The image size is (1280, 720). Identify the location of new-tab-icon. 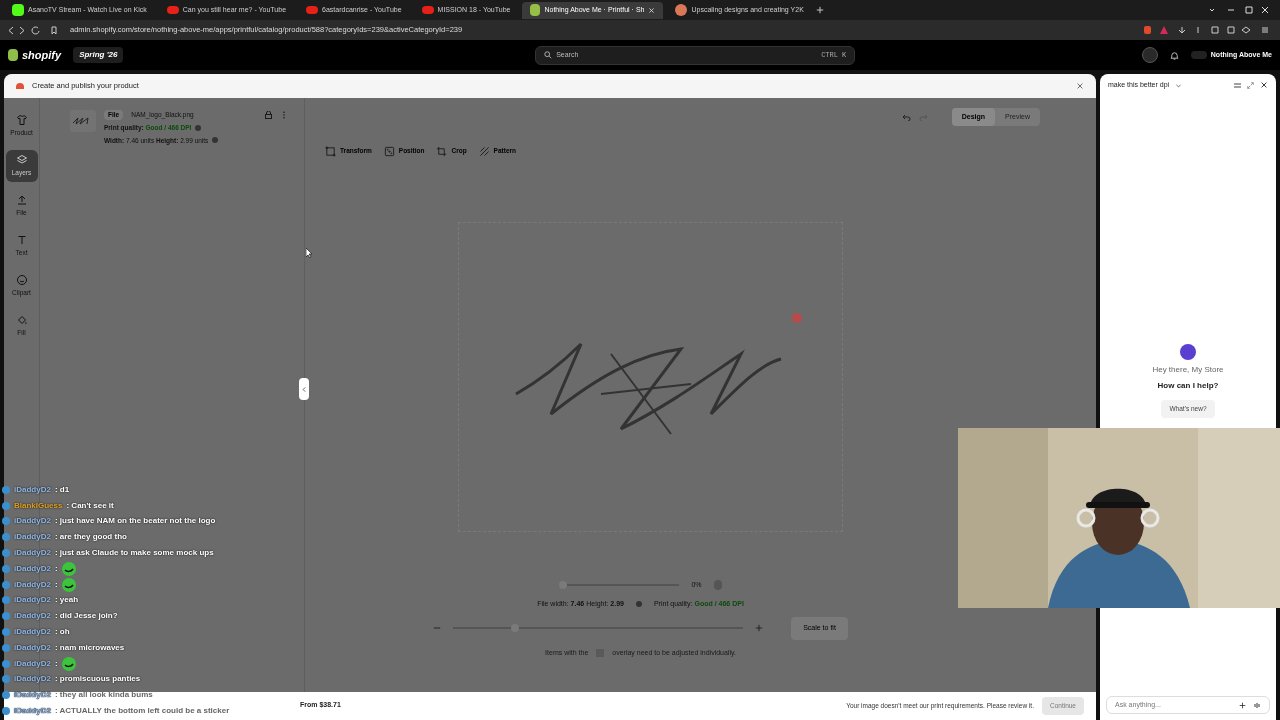
(819, 10).